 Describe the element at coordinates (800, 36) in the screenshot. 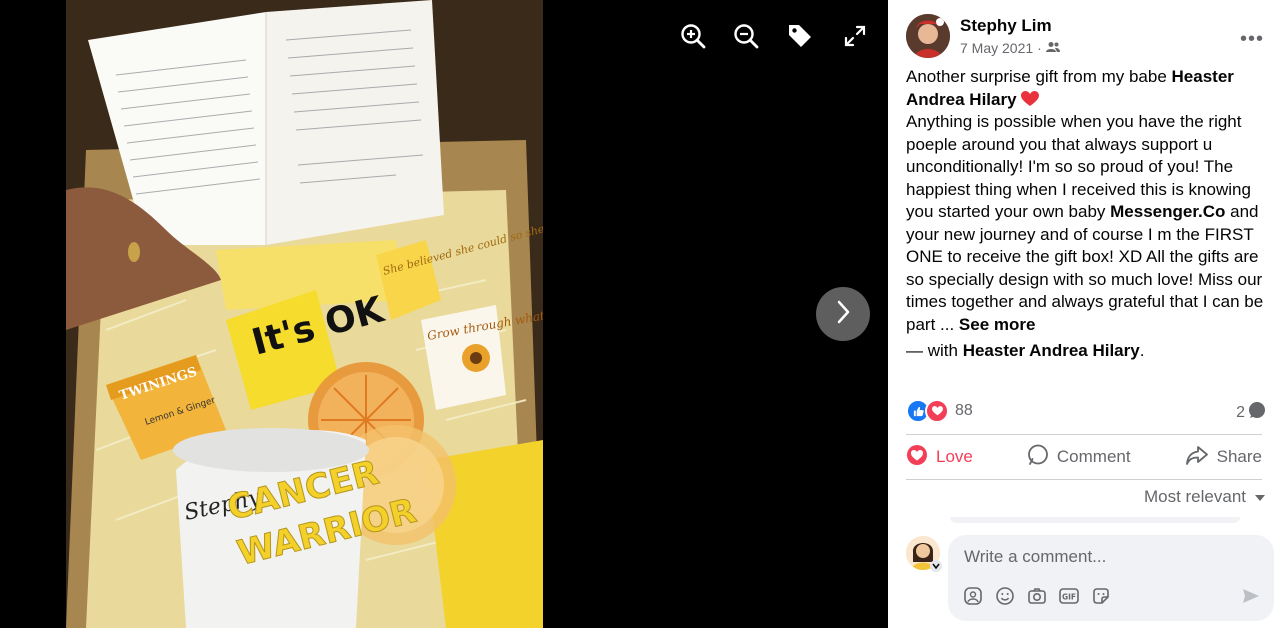

I see `tag-icon` at that location.